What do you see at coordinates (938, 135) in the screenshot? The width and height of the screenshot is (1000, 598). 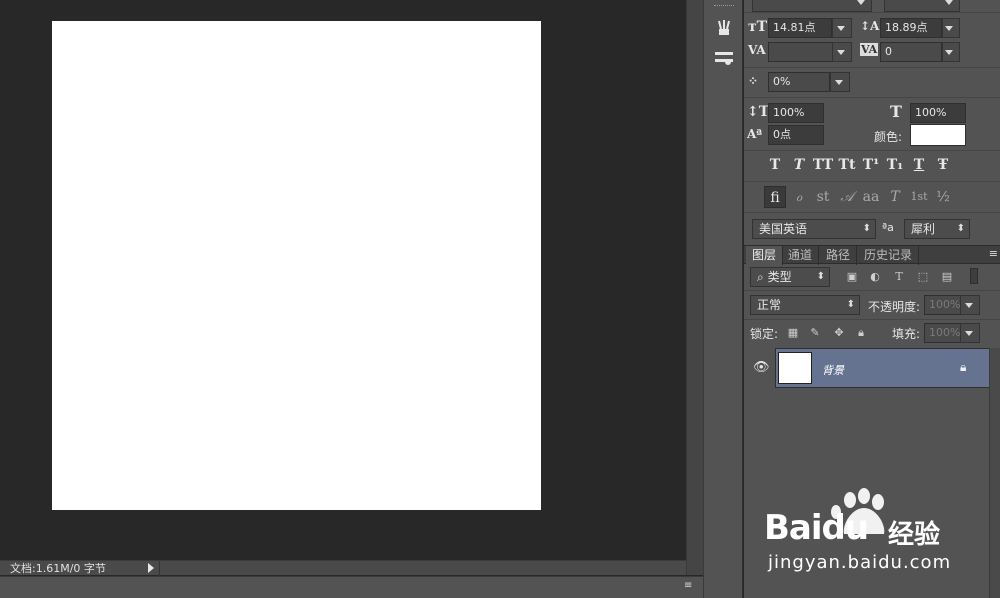 I see `text-color-swatch` at bounding box center [938, 135].